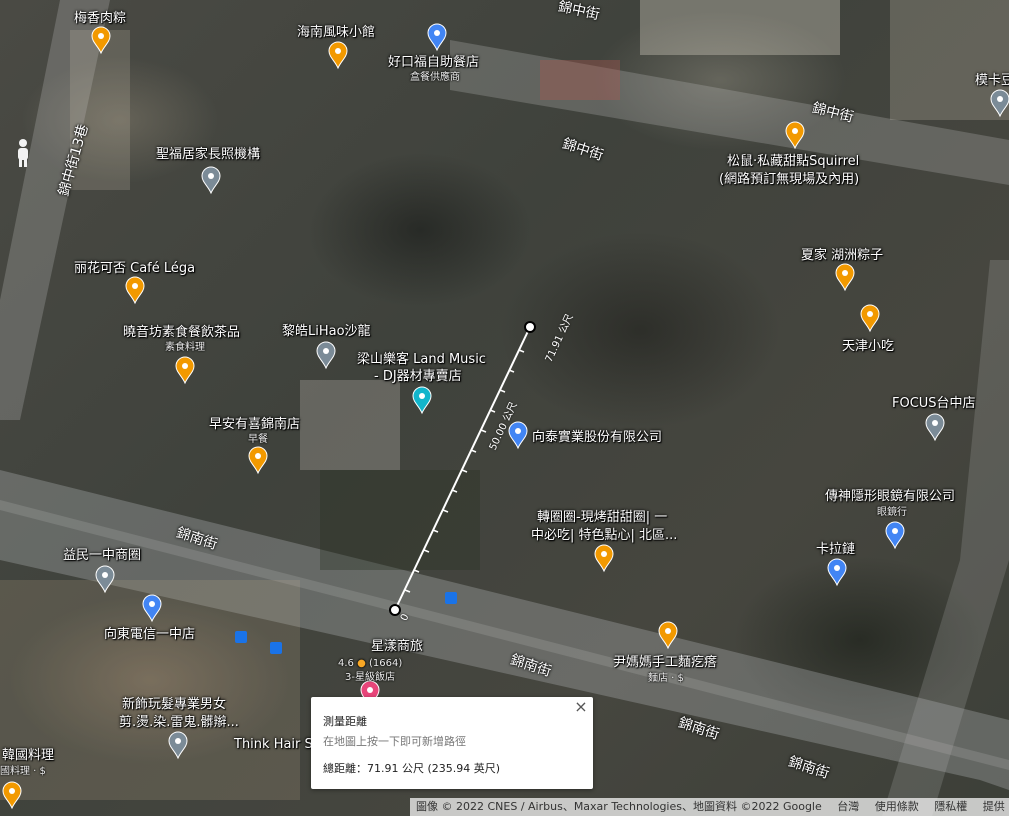 Image resolution: width=1009 pixels, height=823 pixels. Describe the element at coordinates (530, 327) in the screenshot. I see `measure-end-handle` at that location.